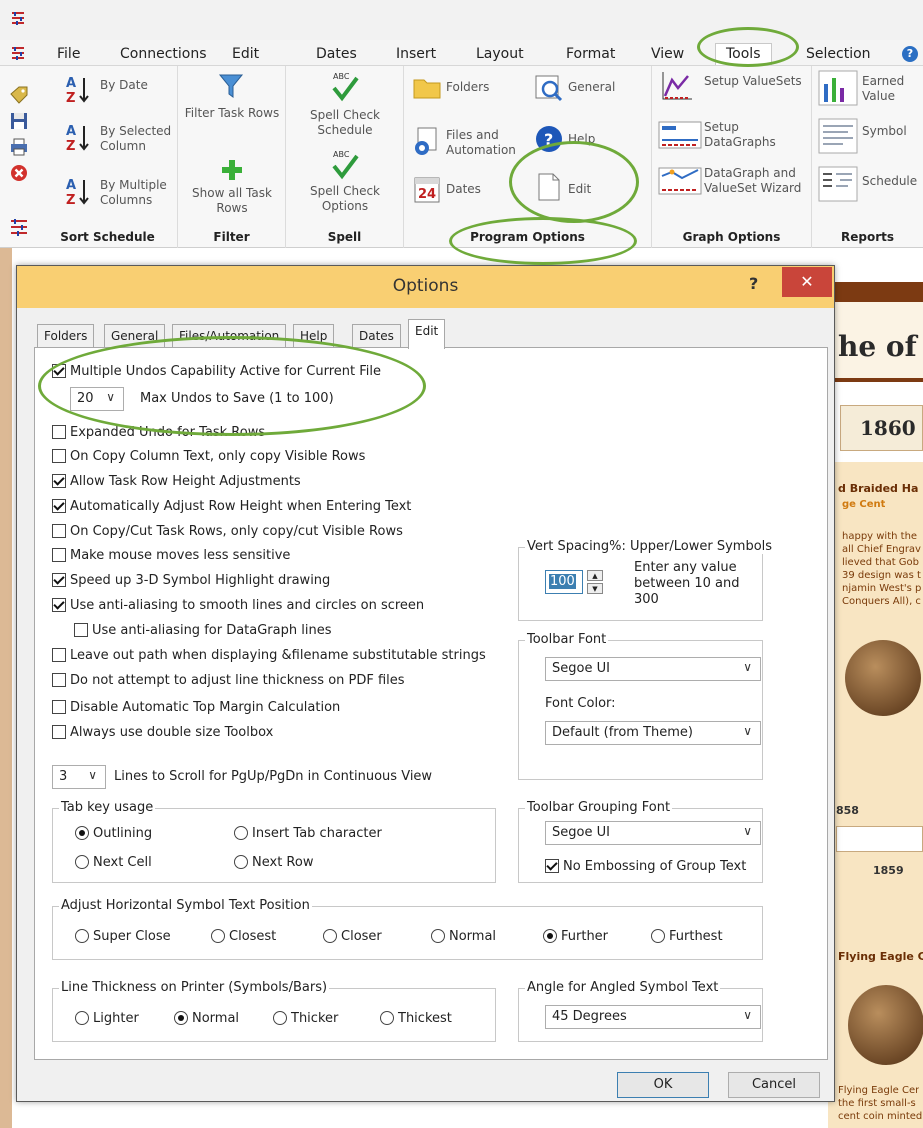 This screenshot has width=923, height=1128. What do you see at coordinates (910, 54) in the screenshot?
I see `help-icon: ?` at bounding box center [910, 54].